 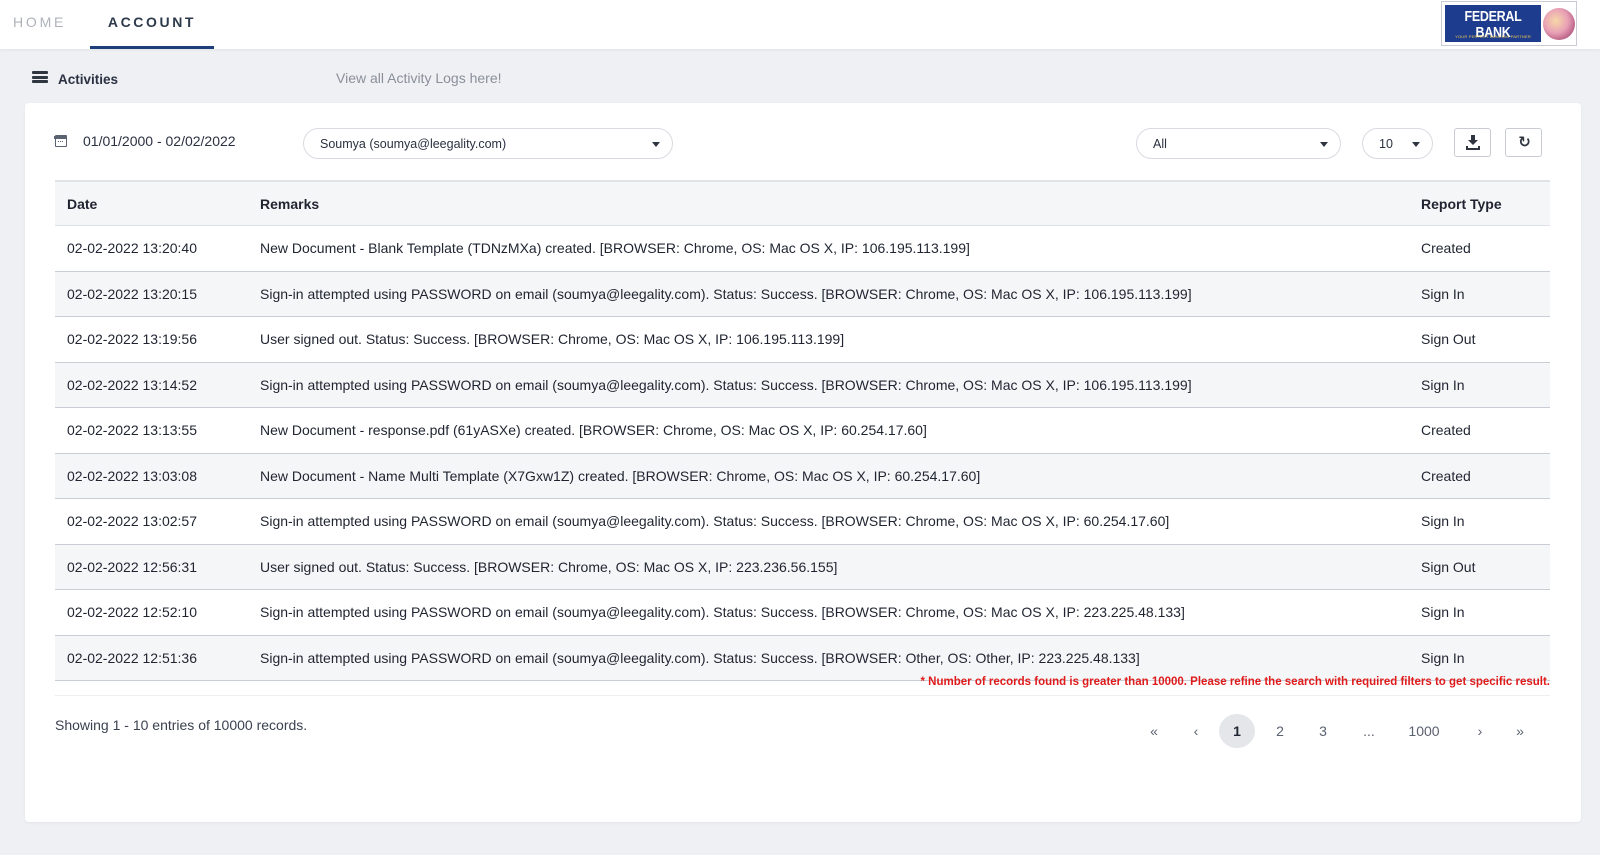 I want to click on cell-date: 02-02-2022 13:02:57, so click(x=132, y=521).